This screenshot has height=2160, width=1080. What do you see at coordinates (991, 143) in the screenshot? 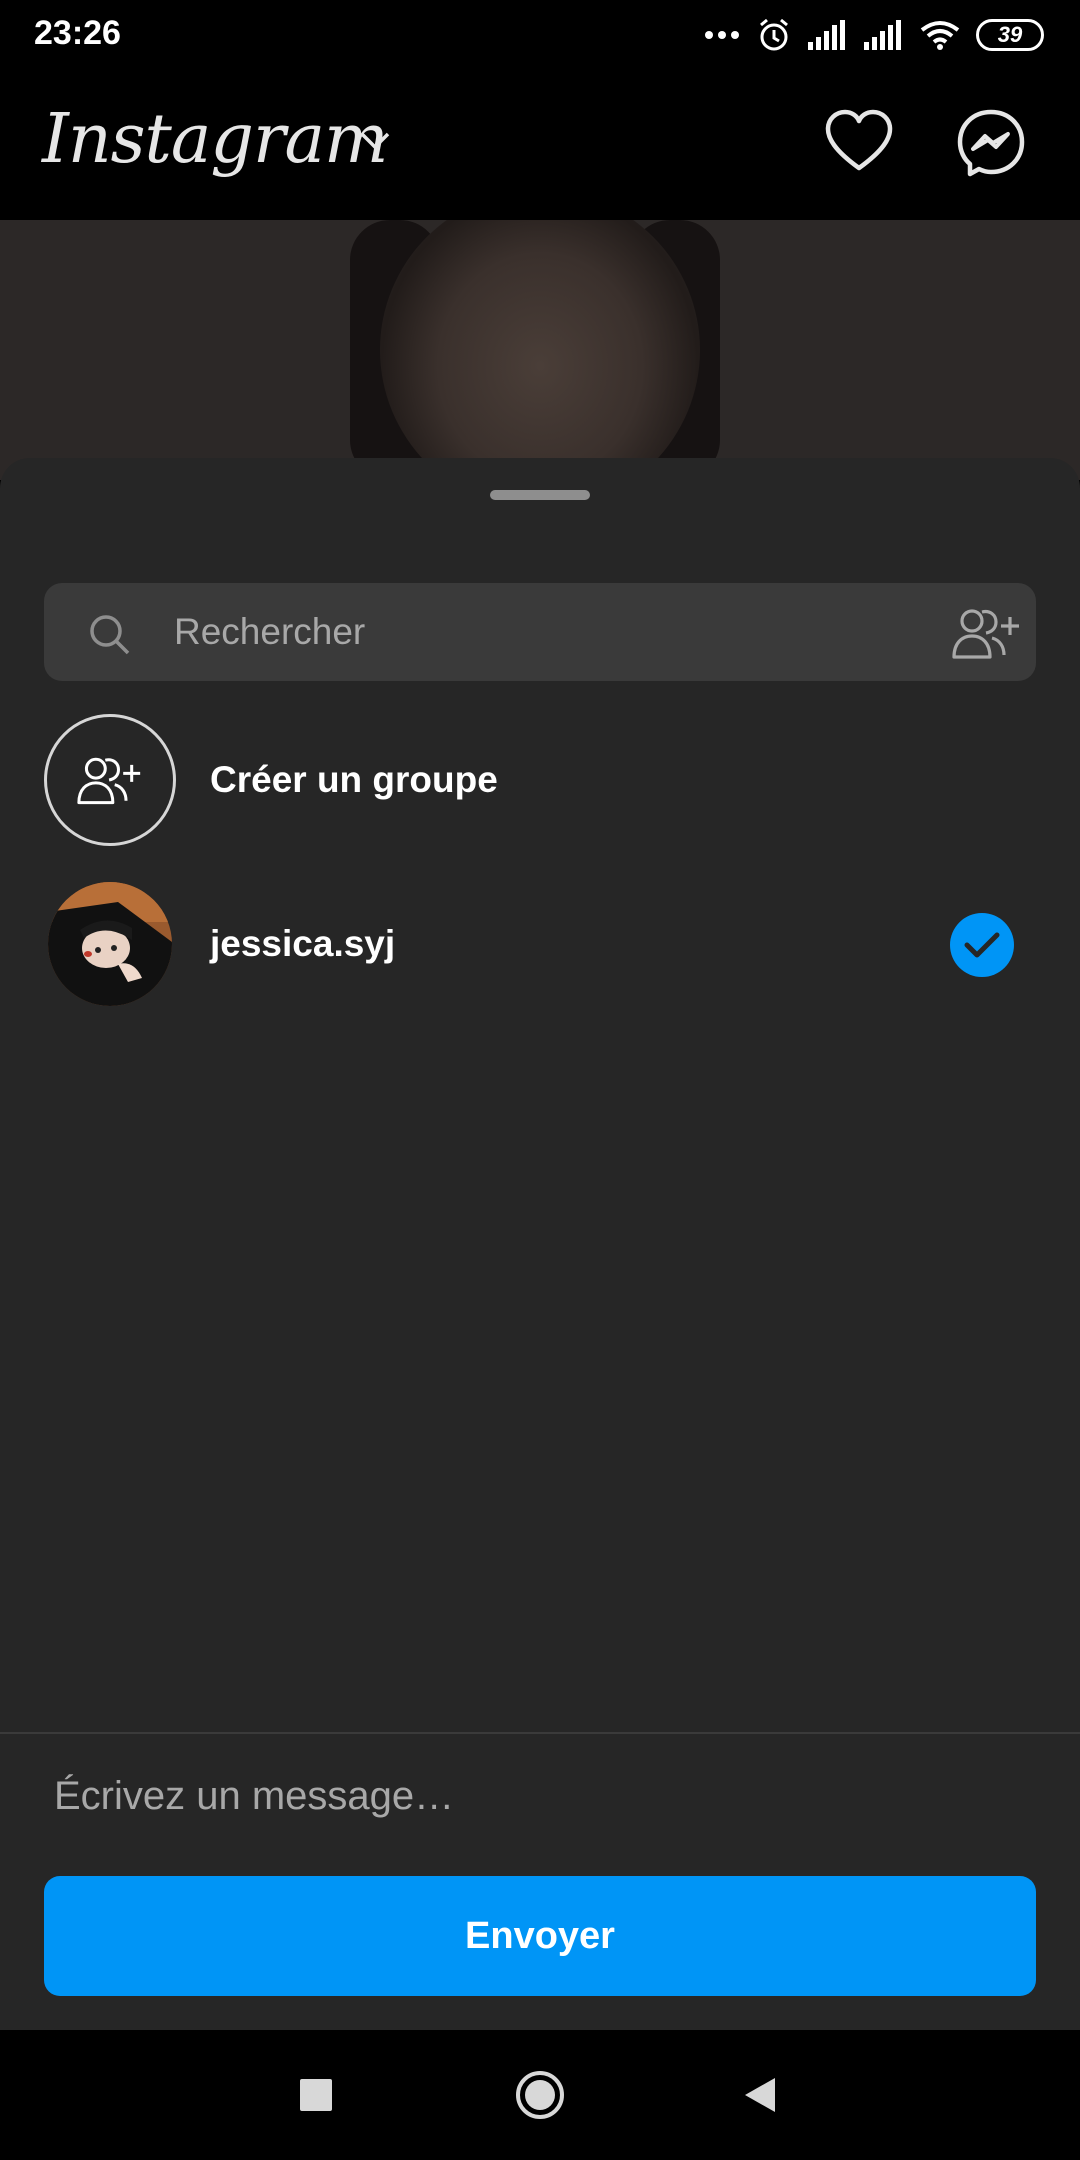
I see `messenger-icon` at bounding box center [991, 143].